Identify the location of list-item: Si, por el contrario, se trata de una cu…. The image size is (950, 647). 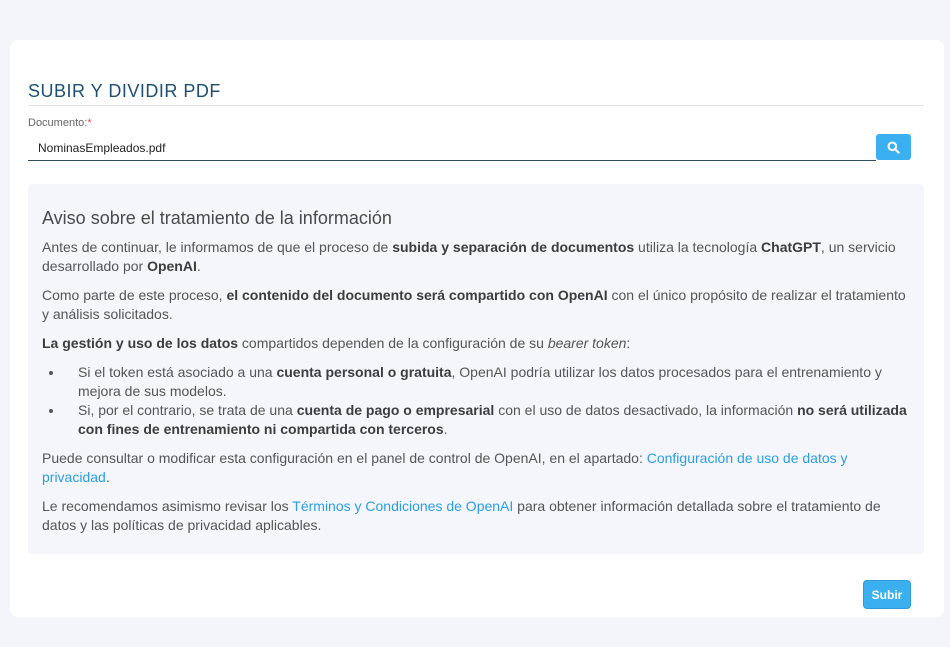
(488, 420).